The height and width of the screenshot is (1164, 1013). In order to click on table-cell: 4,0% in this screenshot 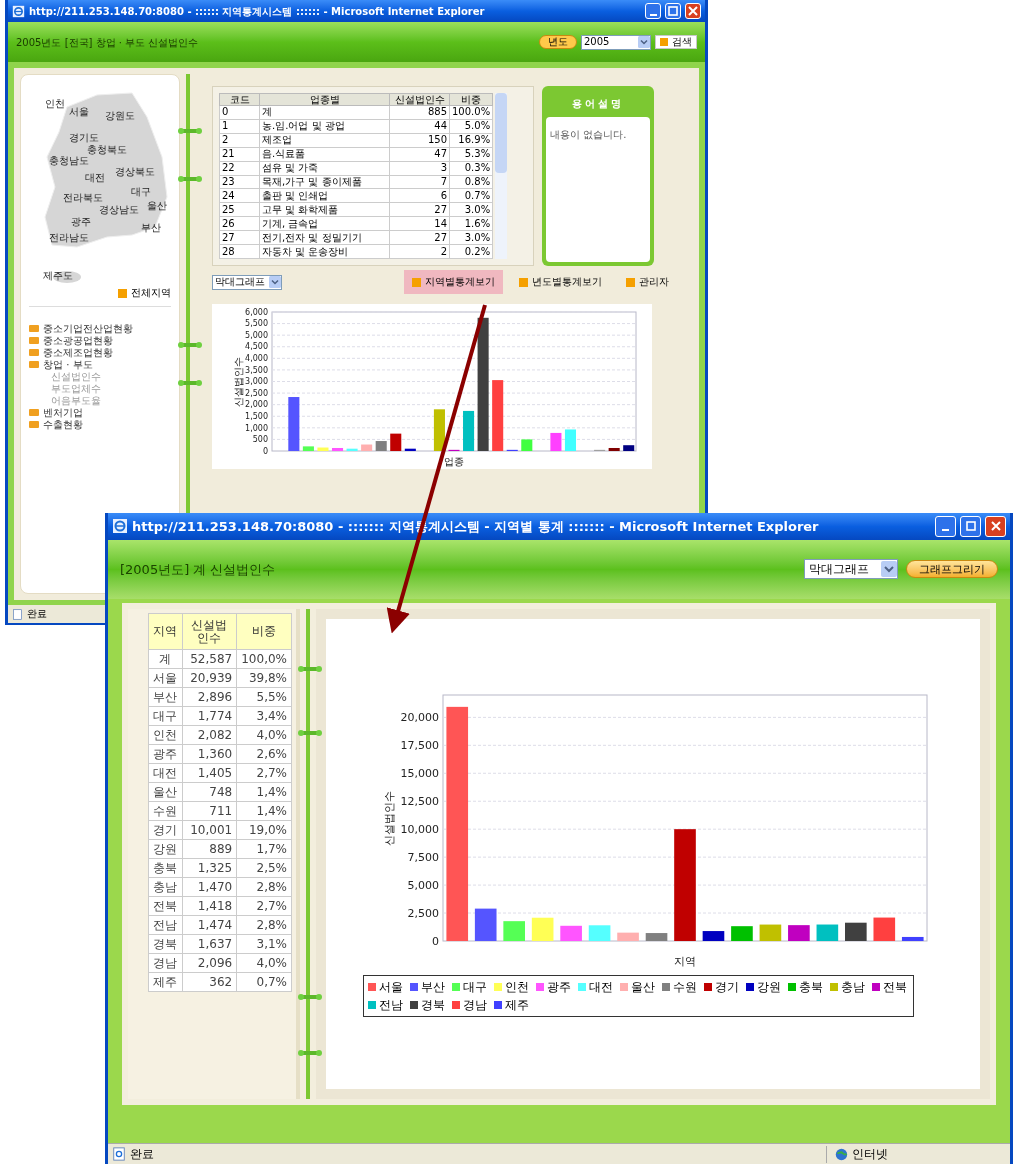, I will do `click(264, 963)`.